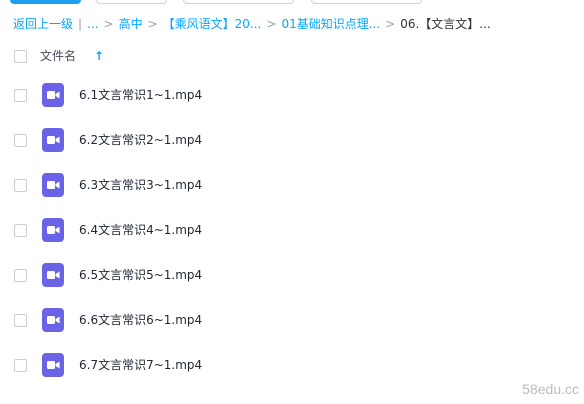 The image size is (584, 404). I want to click on watermark: 58edu.cc, so click(550, 389).